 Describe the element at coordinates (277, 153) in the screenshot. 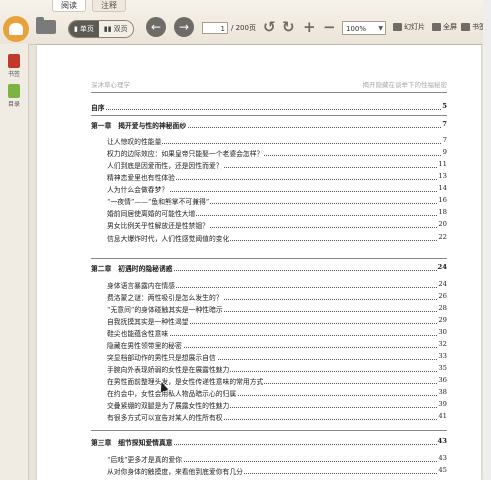

I see `toc-entry: 权力的边际效应：如果皇帝只能娶一个老婆会怎样？ 9` at that location.